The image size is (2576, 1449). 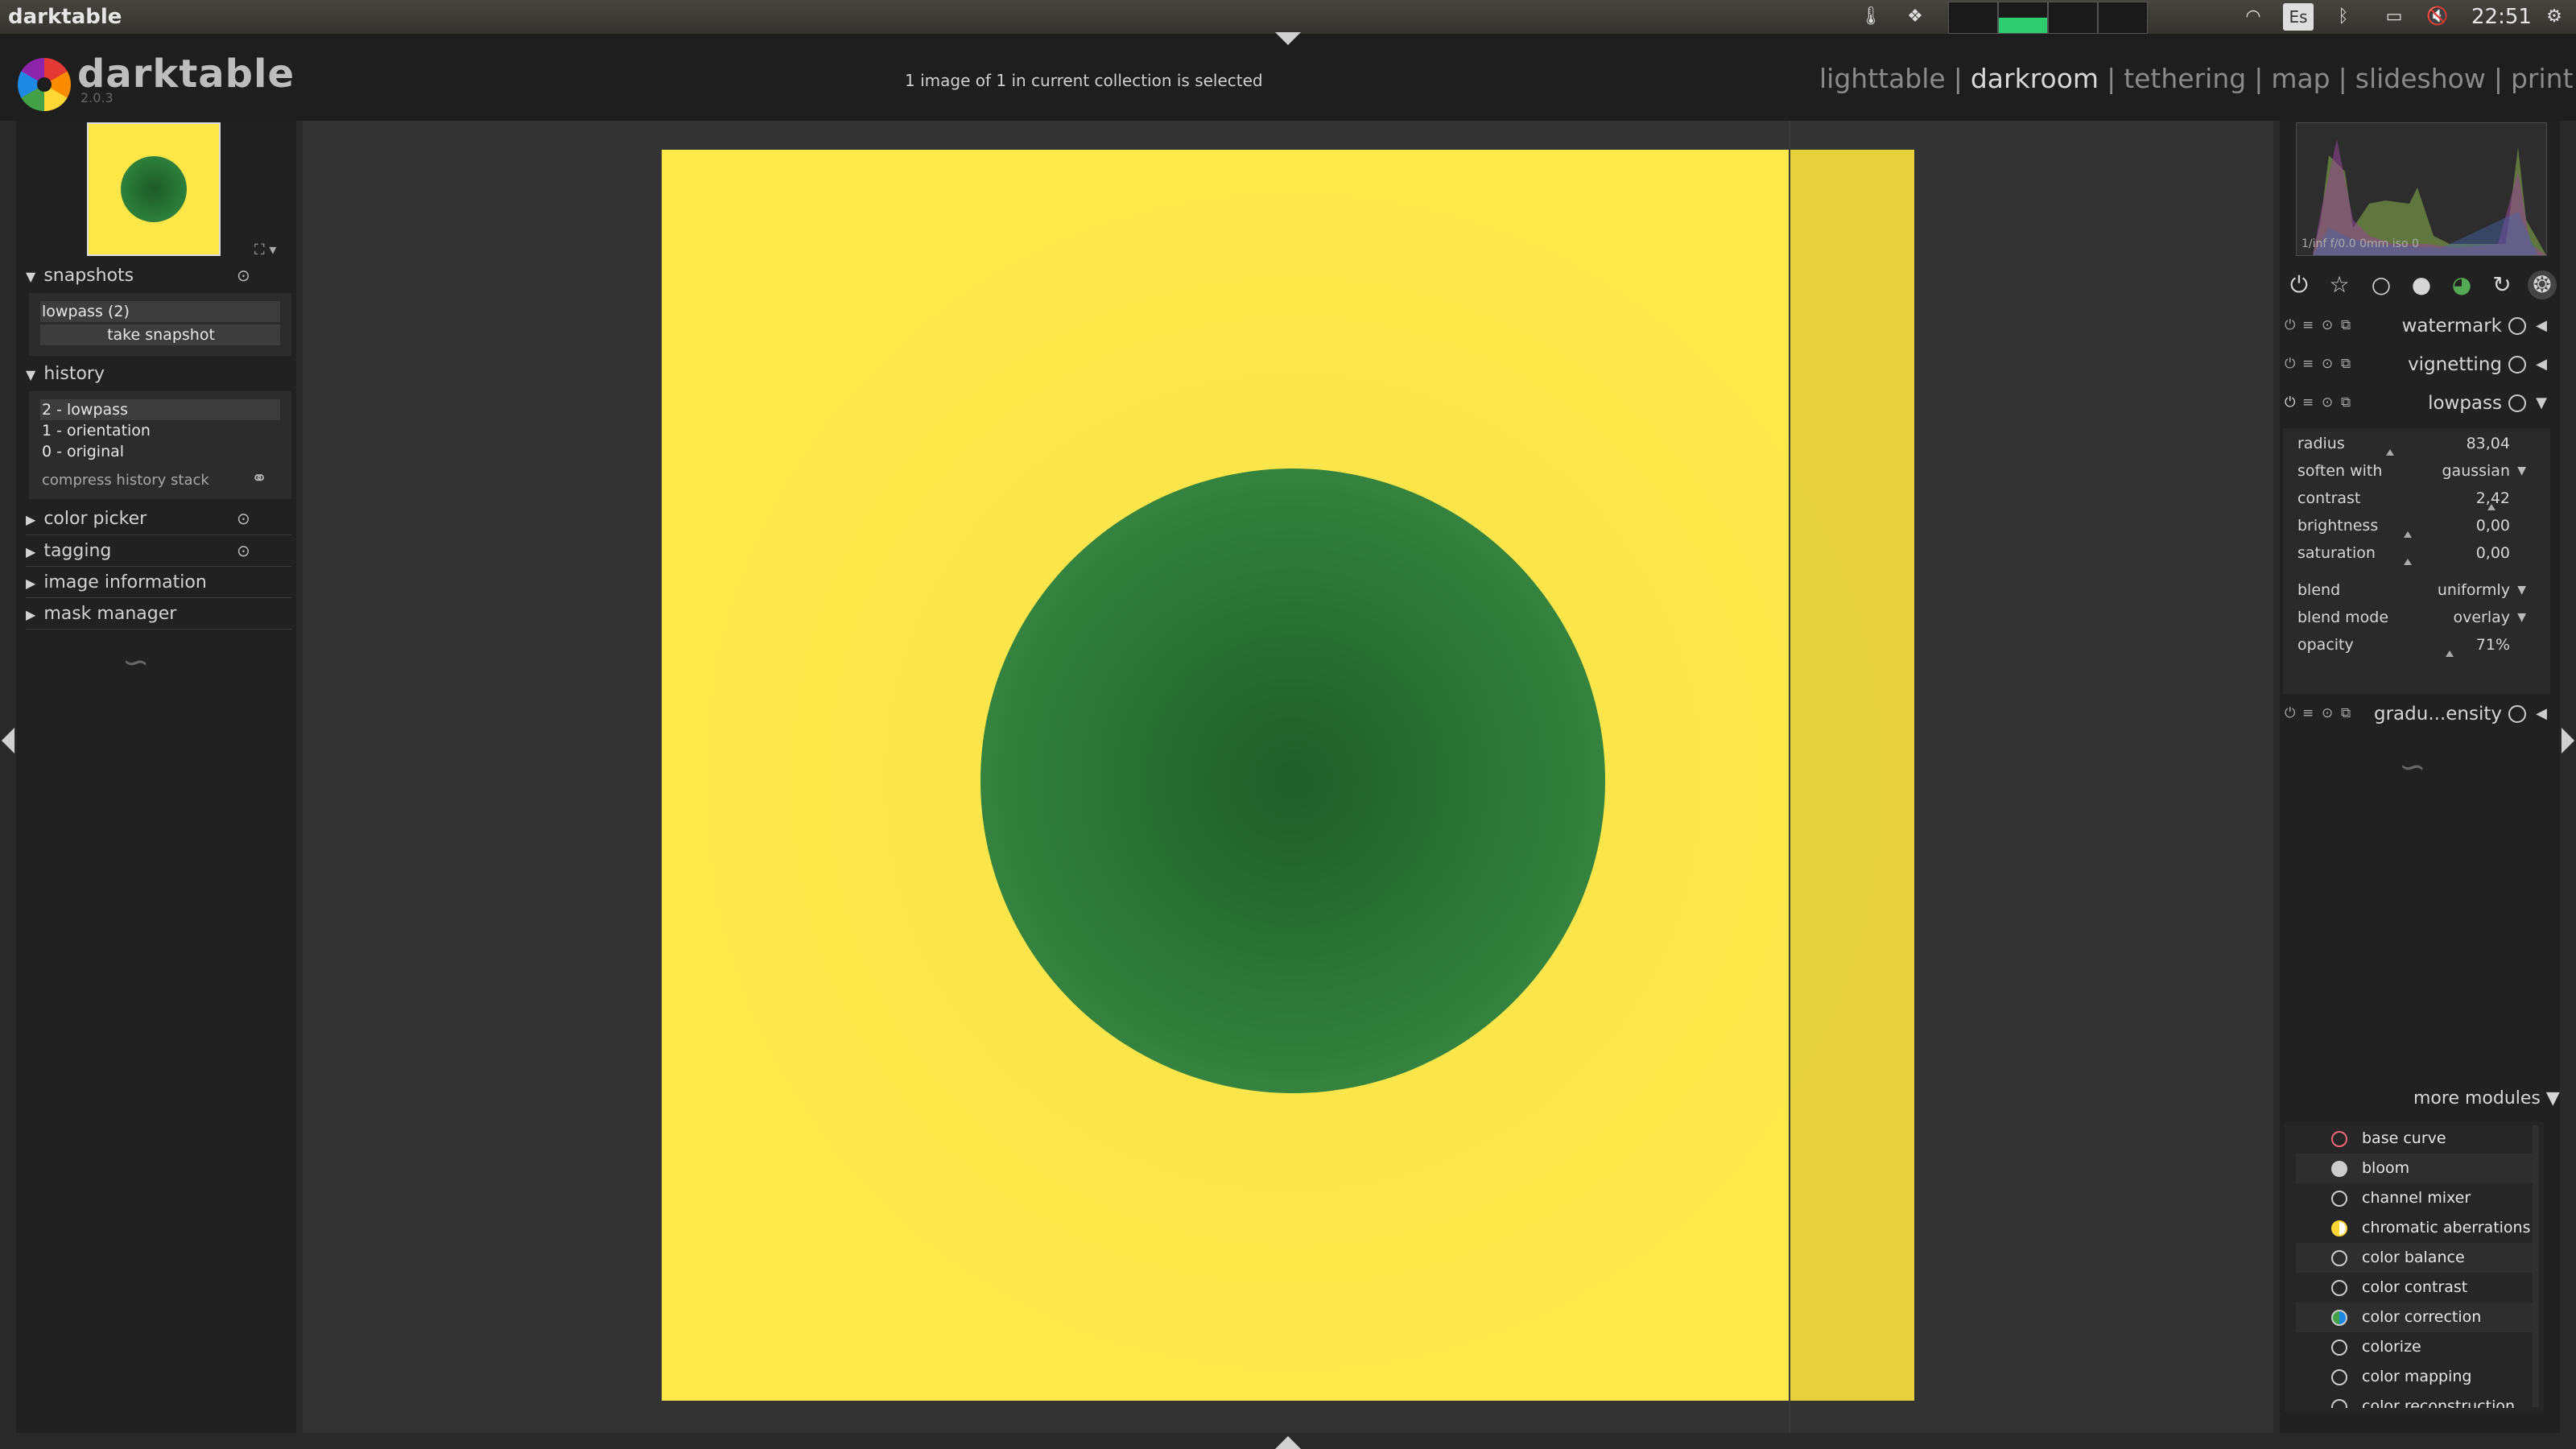 I want to click on snapshots-preset-icon: ⊙, so click(x=243, y=275).